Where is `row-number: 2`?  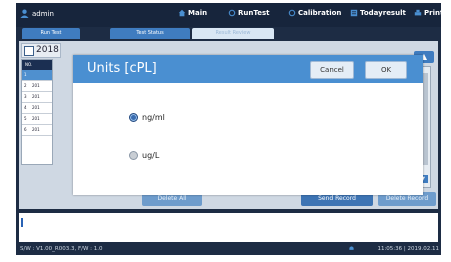 row-number: 2 is located at coordinates (25, 85).